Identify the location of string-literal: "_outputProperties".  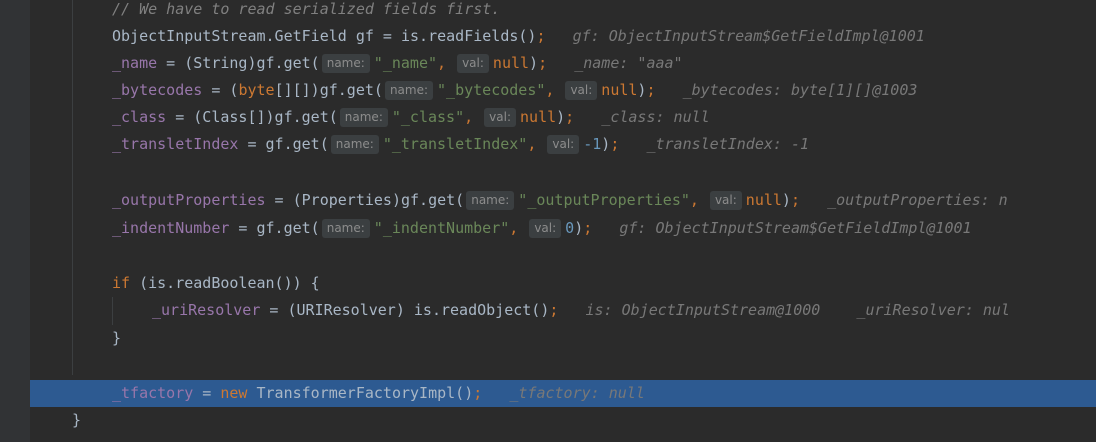
(604, 200).